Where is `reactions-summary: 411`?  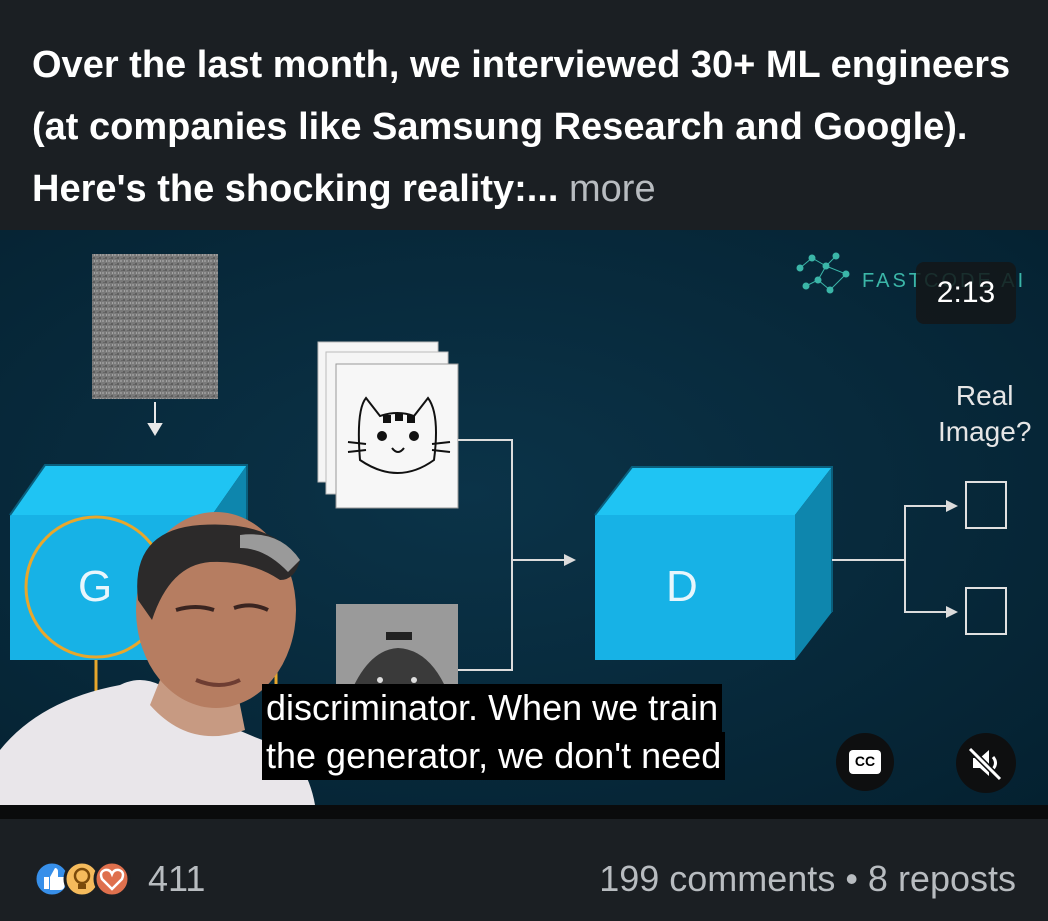 reactions-summary: 411 is located at coordinates (118, 879).